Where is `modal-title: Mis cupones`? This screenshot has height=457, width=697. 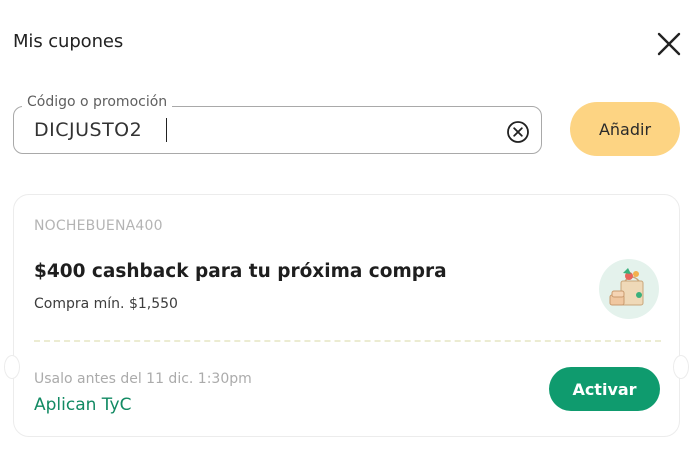
modal-title: Mis cupones is located at coordinates (68, 41).